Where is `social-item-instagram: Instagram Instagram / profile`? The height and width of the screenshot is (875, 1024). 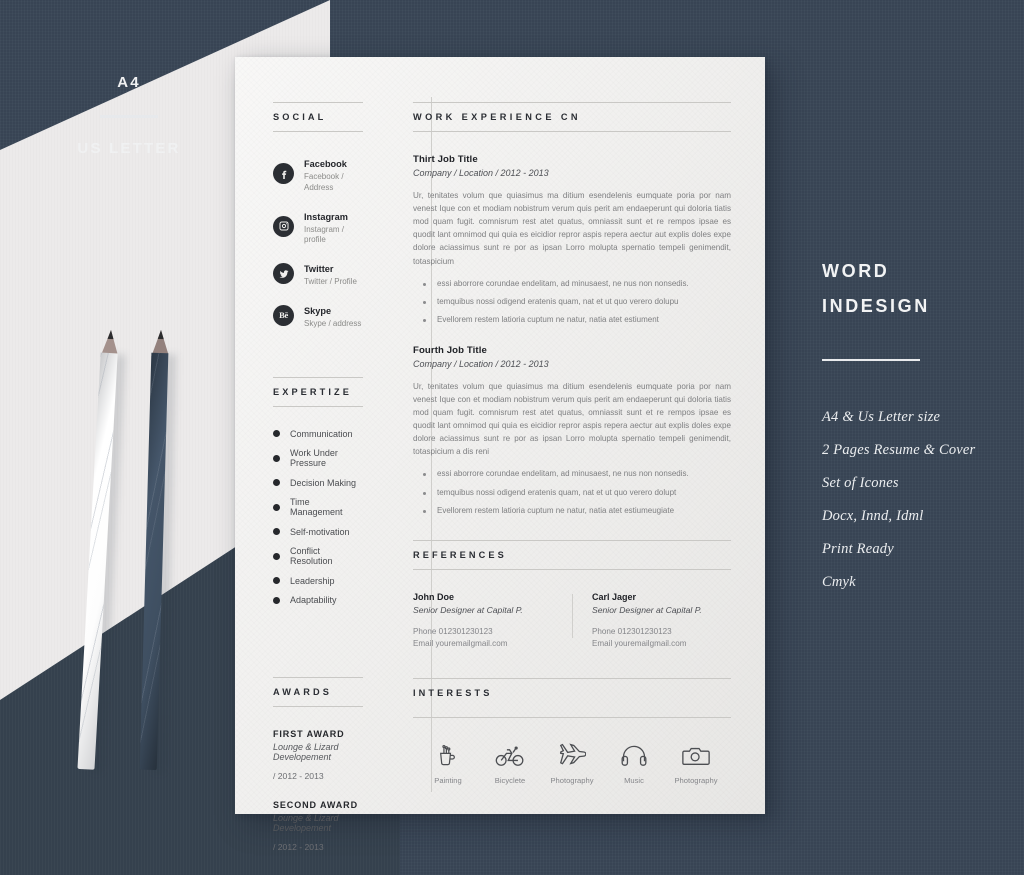
social-item-instagram: Instagram Instagram / profile is located at coordinates (318, 227).